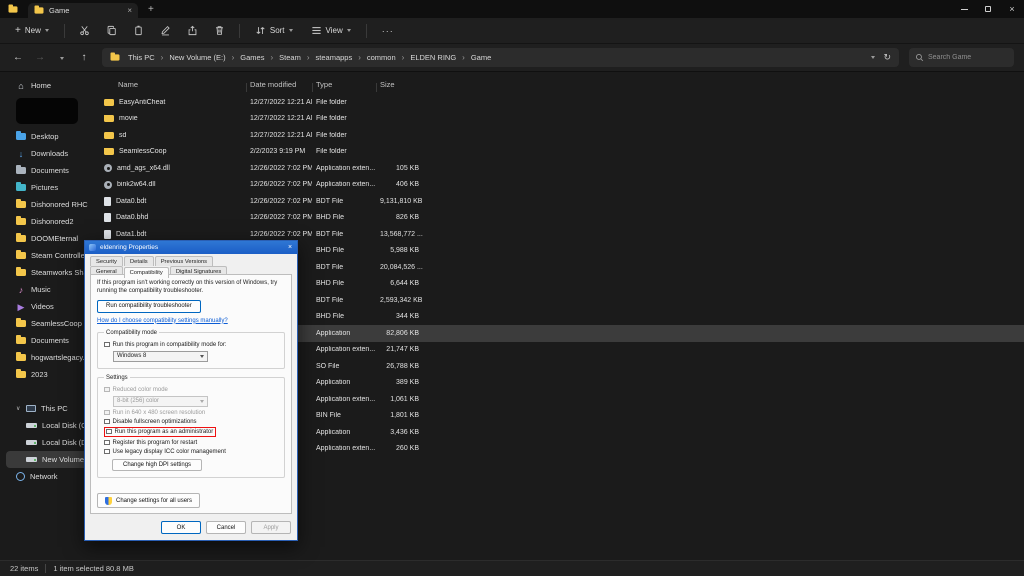 The height and width of the screenshot is (576, 1024). What do you see at coordinates (271, 527) in the screenshot?
I see `apply-button: Apply` at bounding box center [271, 527].